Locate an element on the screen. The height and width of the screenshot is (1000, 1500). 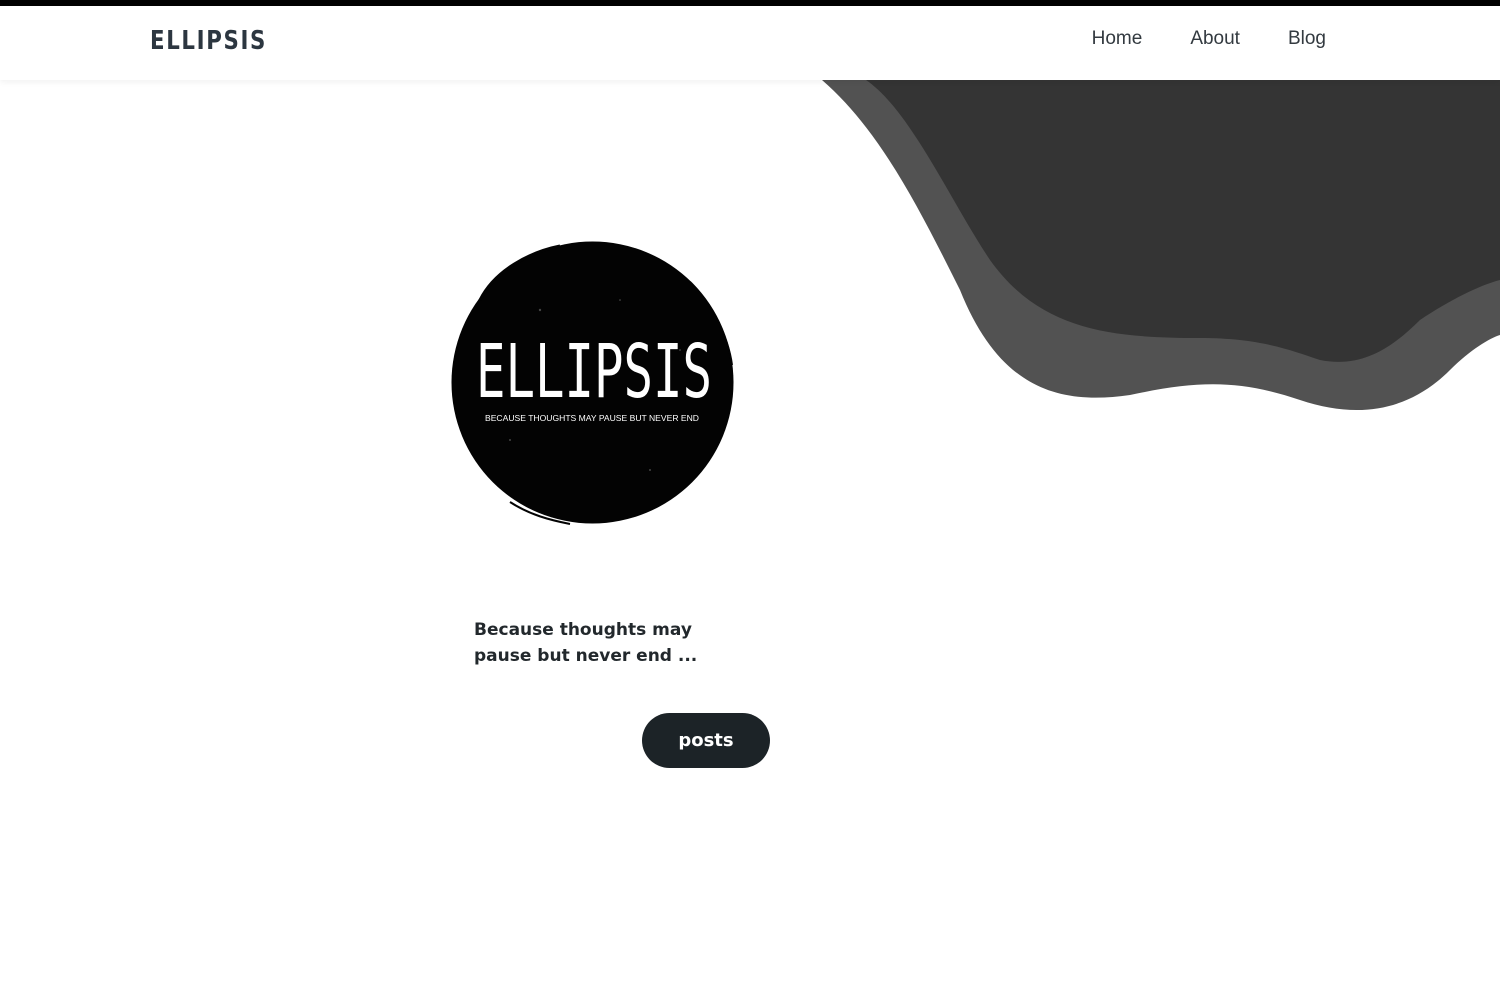
wave-back-layer is located at coordinates (1161, 245).